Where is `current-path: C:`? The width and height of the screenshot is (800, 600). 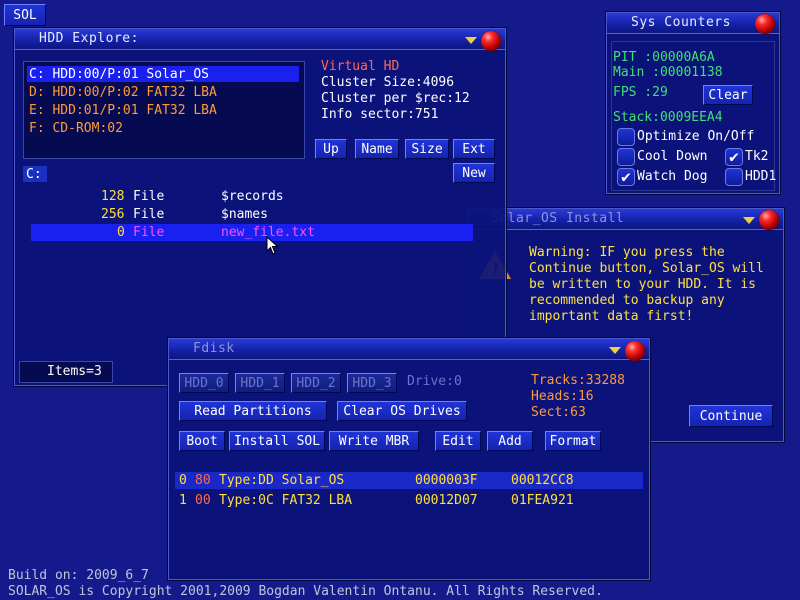
current-path: C: is located at coordinates (34, 174).